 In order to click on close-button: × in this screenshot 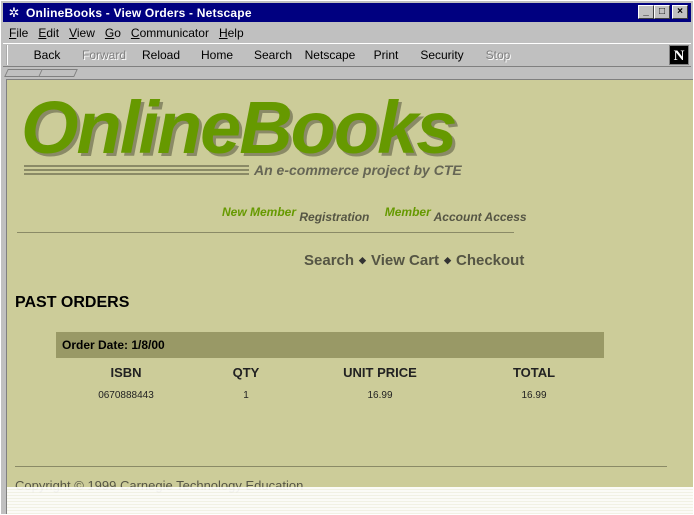, I will do `click(680, 12)`.